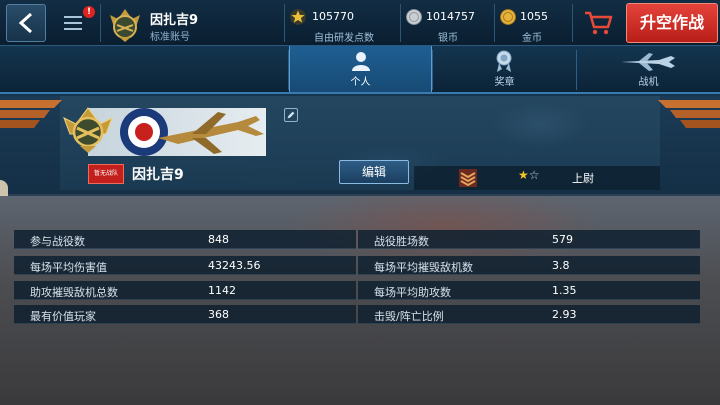  I want to click on stat-row: 助攻摧毁敌机总数 1142, so click(185, 290).